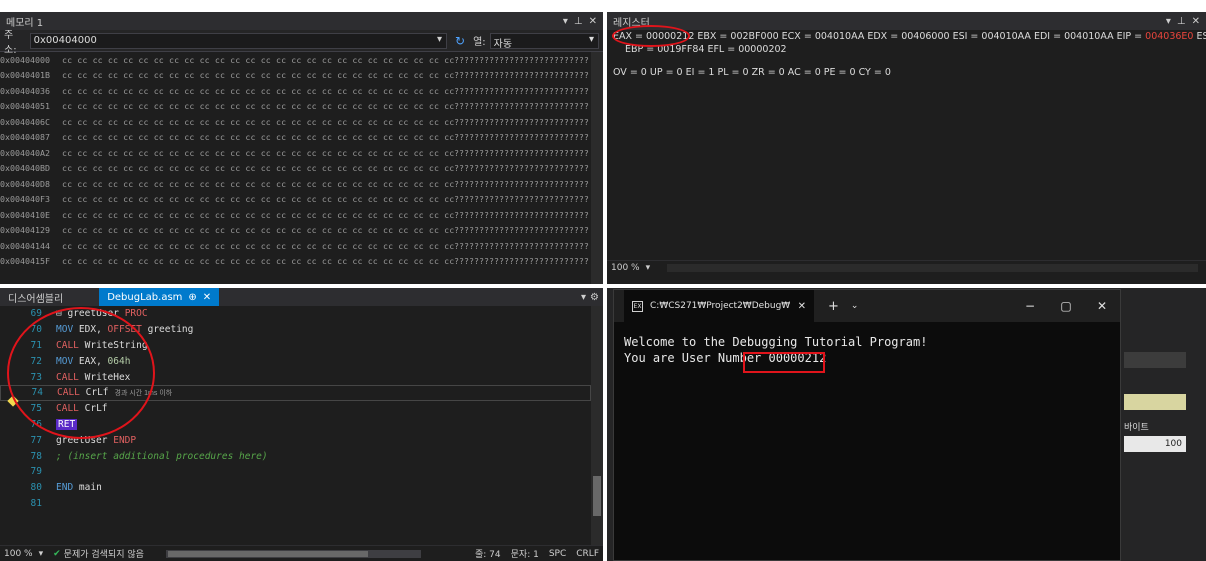  What do you see at coordinates (25, 168) in the screenshot?
I see `memory-address: 0x004040BD` at bounding box center [25, 168].